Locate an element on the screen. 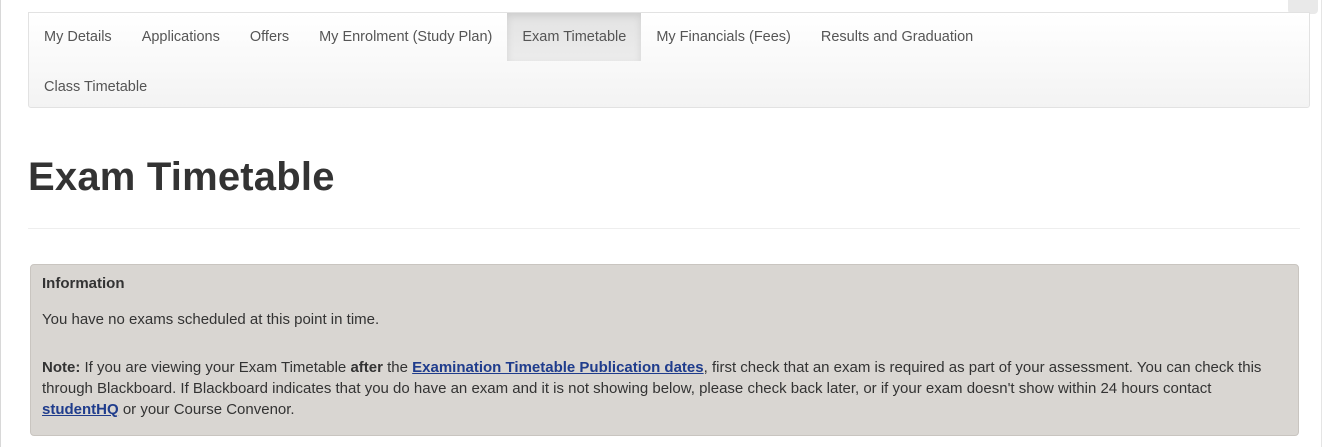  nav-offers: Offers is located at coordinates (269, 37).